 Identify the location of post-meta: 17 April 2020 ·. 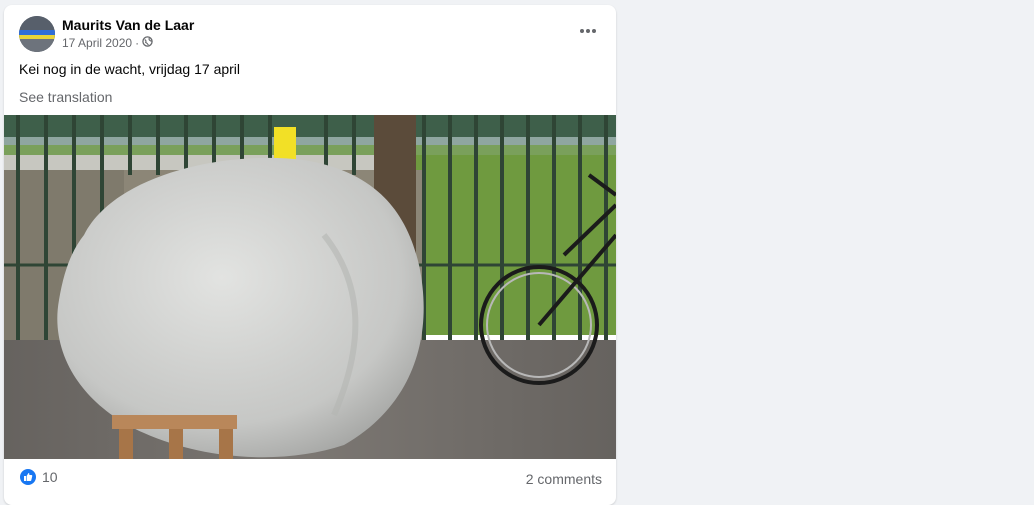
(107, 43).